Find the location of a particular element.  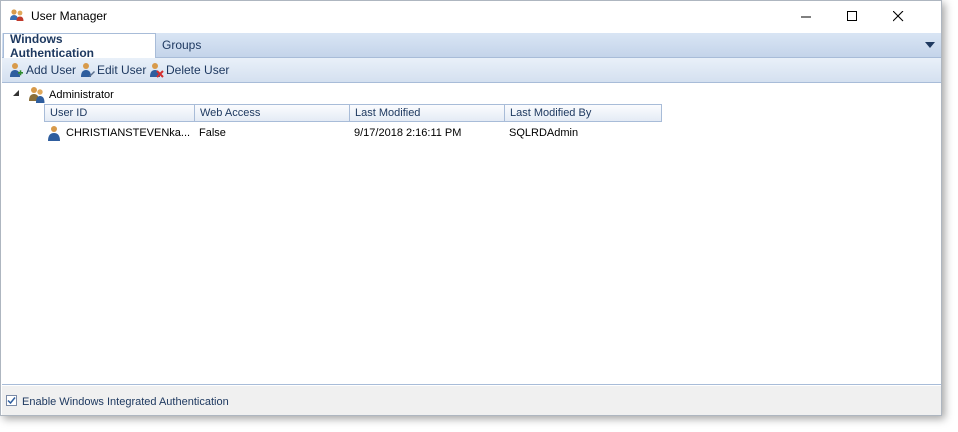

windows-auth-checkbox is located at coordinates (11, 400).